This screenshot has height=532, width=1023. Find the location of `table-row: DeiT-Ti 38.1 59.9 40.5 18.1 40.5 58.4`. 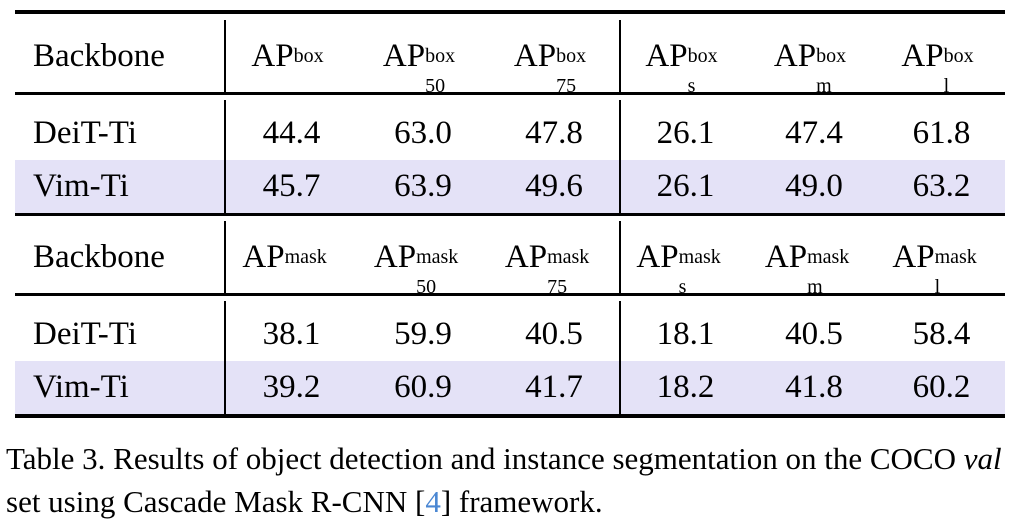

table-row: DeiT-Ti 38.1 59.9 40.5 18.1 40.5 58.4 is located at coordinates (510, 331).